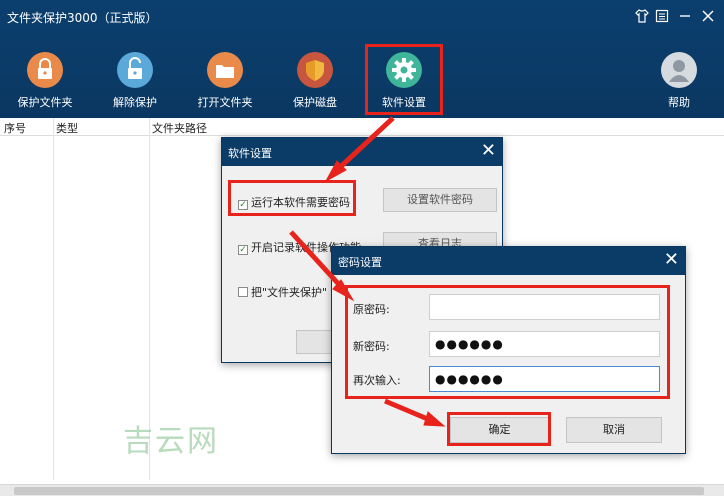 This screenshot has width=724, height=500. I want to click on open-folder-button: 打开文件夹, so click(225, 81).